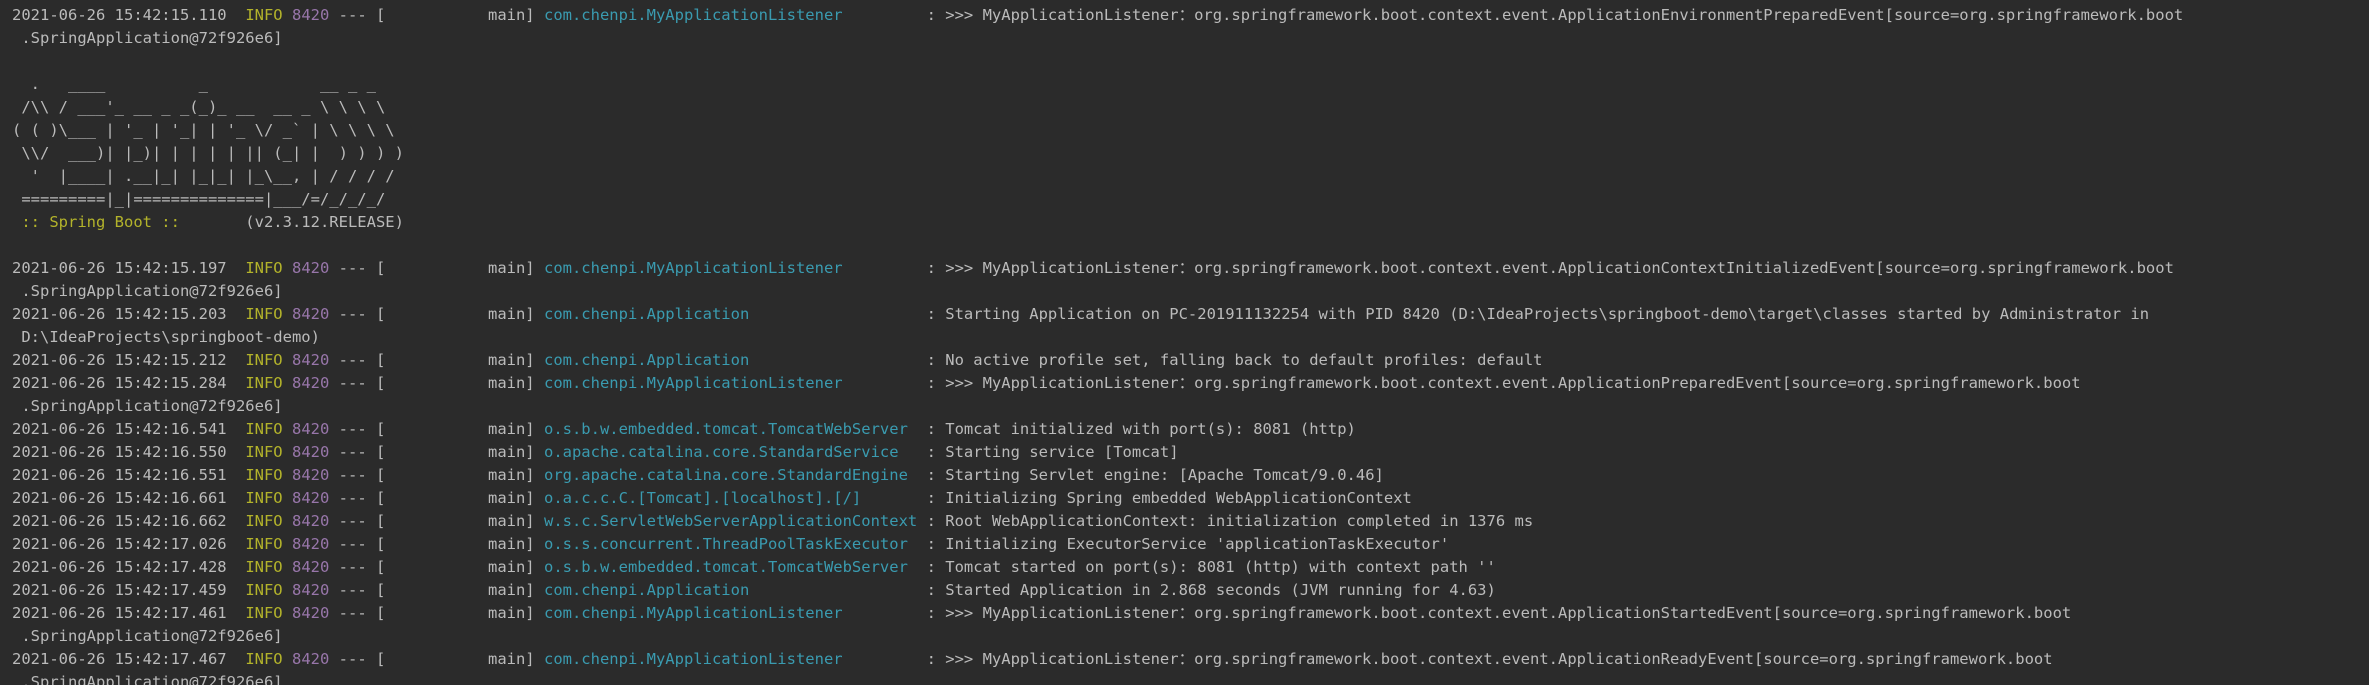  I want to click on spring-boot-tag: :: Spring Boot ::, so click(101, 222).